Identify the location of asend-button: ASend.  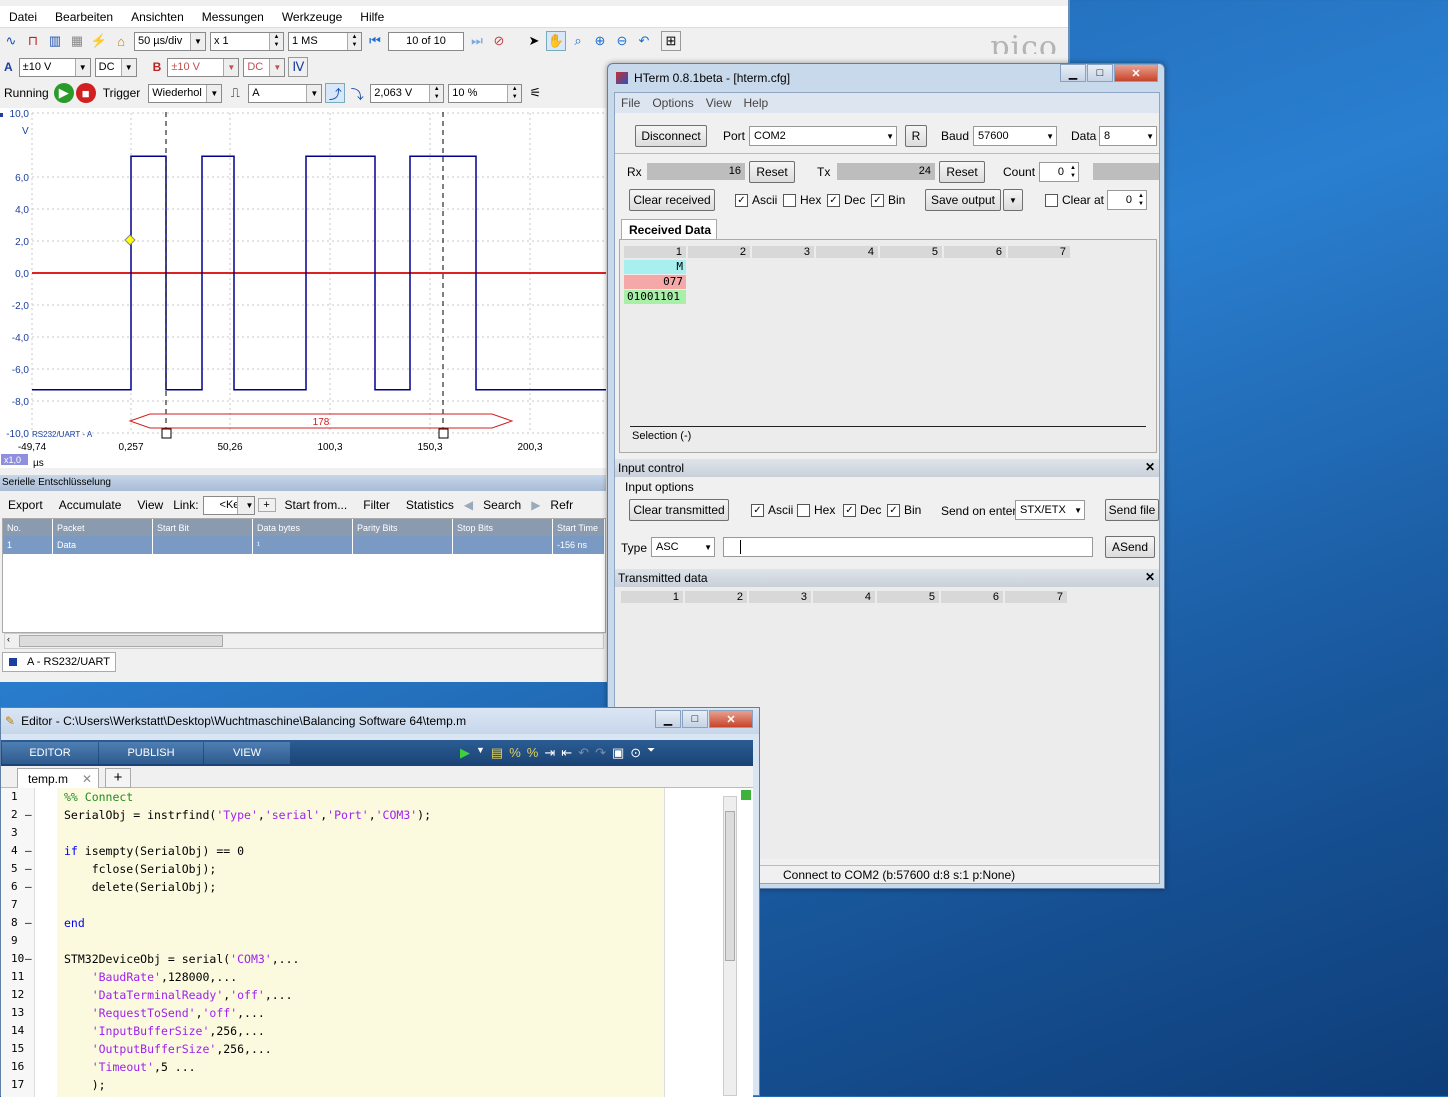
(1130, 547).